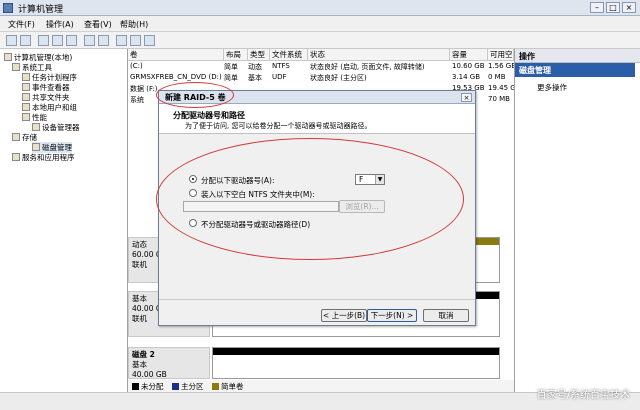 This screenshot has height=410, width=640. I want to click on computer-icon, so click(8, 57).